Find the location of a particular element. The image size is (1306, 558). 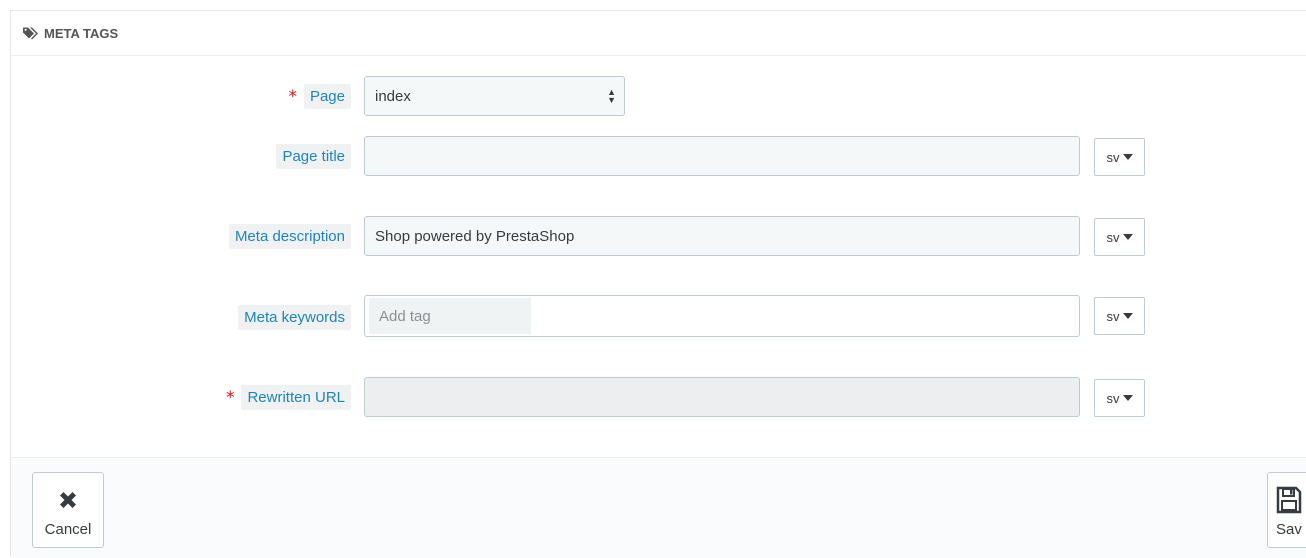

meta-description-language-button: sv is located at coordinates (1119, 237).